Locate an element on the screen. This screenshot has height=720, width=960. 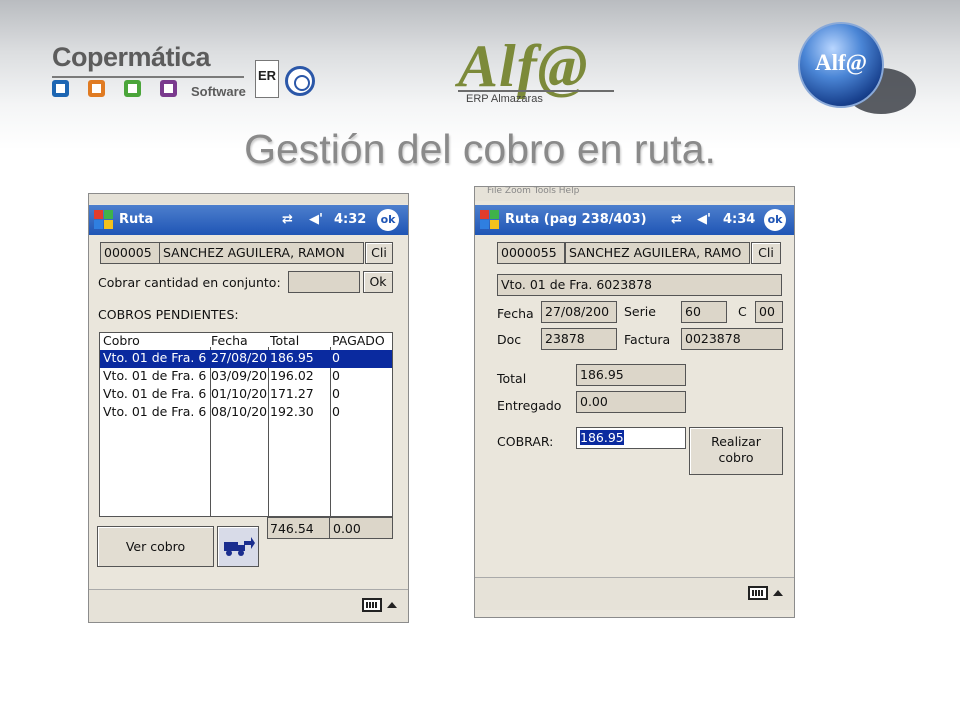
purple-square-icon is located at coordinates (168, 88).